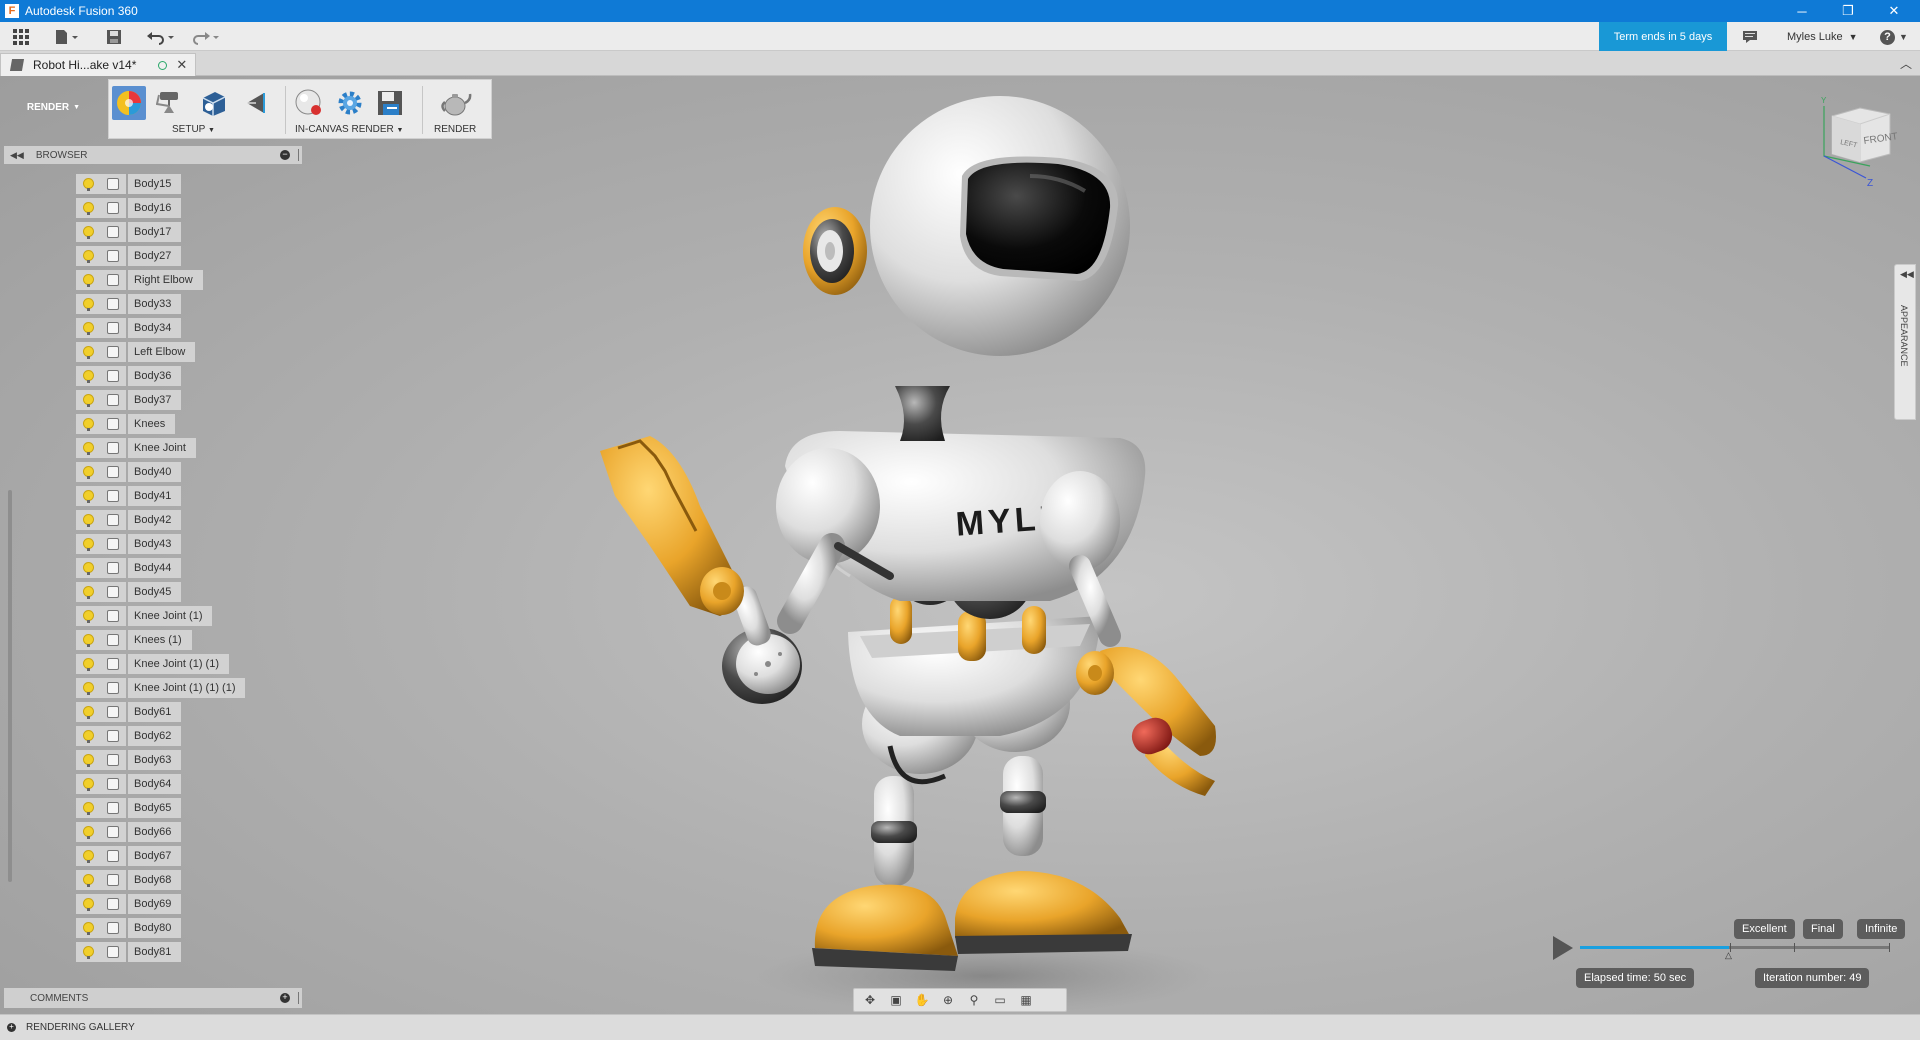  I want to click on browser-tree-item: Knee Joint (1), so click(191, 616).